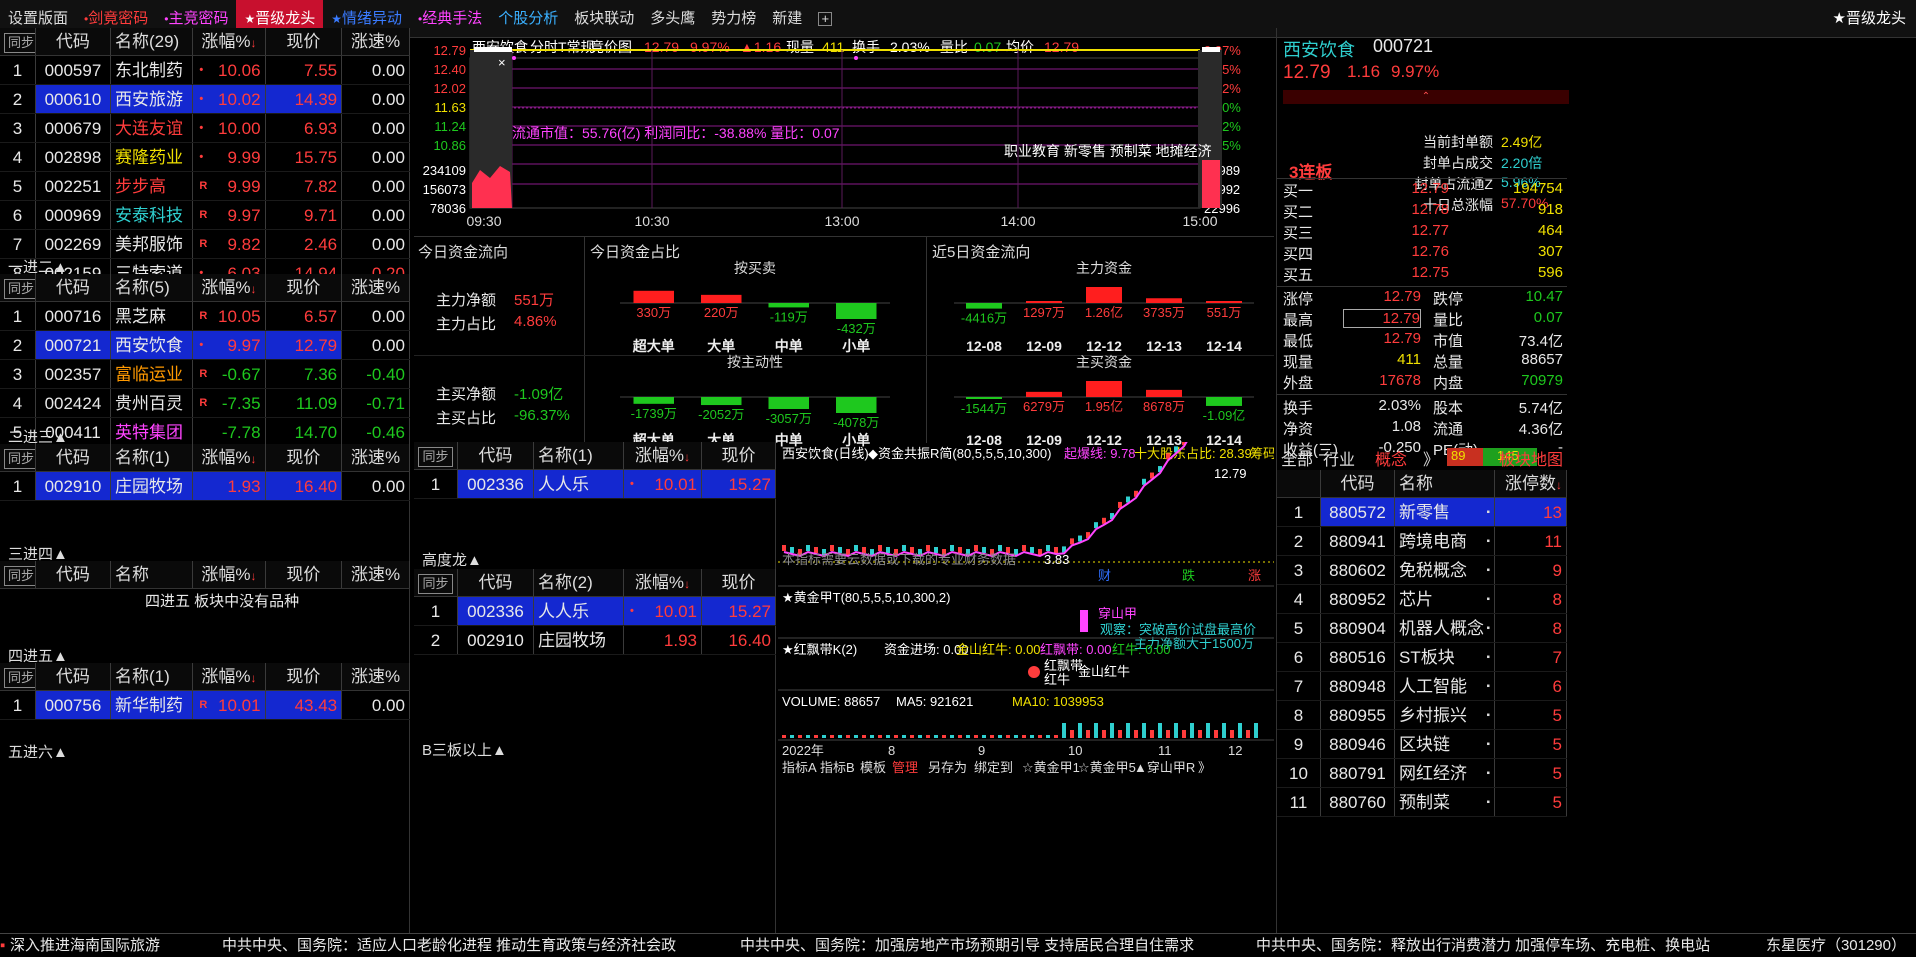  What do you see at coordinates (1358, 628) in the screenshot?
I see `sector-code: 880904` at bounding box center [1358, 628].